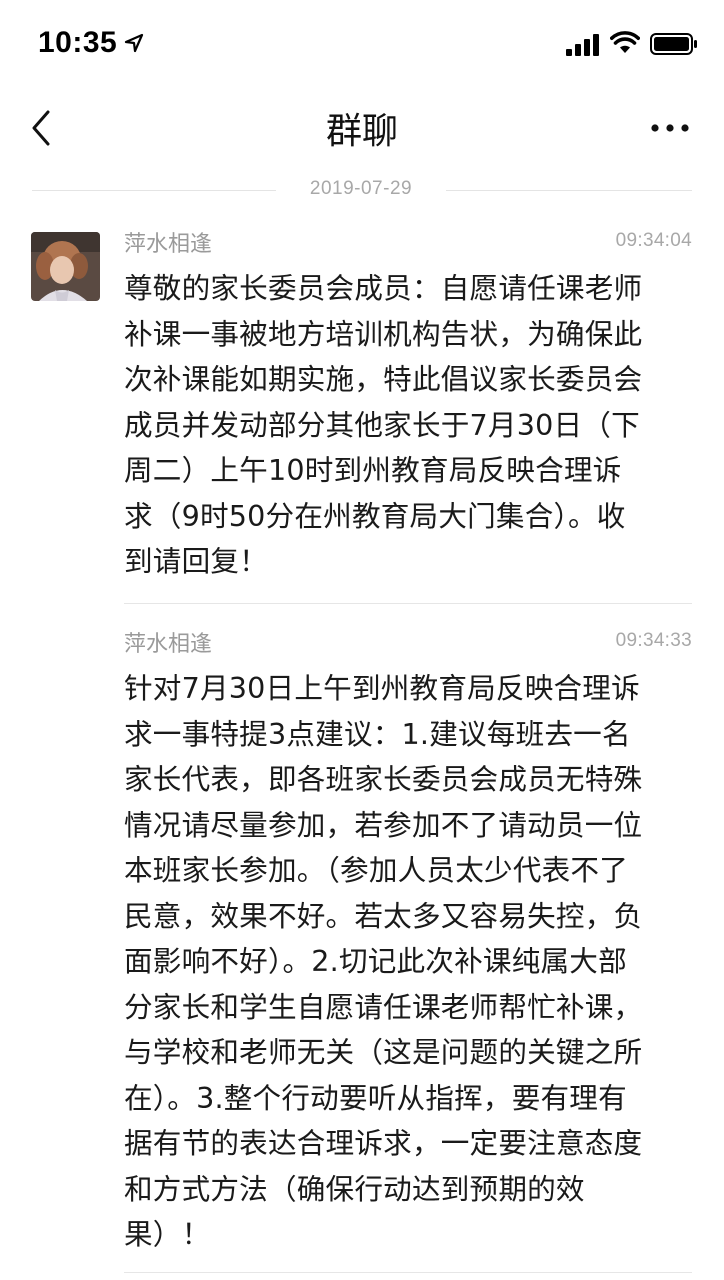  Describe the element at coordinates (653, 240) in the screenshot. I see `message-time: 09:34:04` at that location.